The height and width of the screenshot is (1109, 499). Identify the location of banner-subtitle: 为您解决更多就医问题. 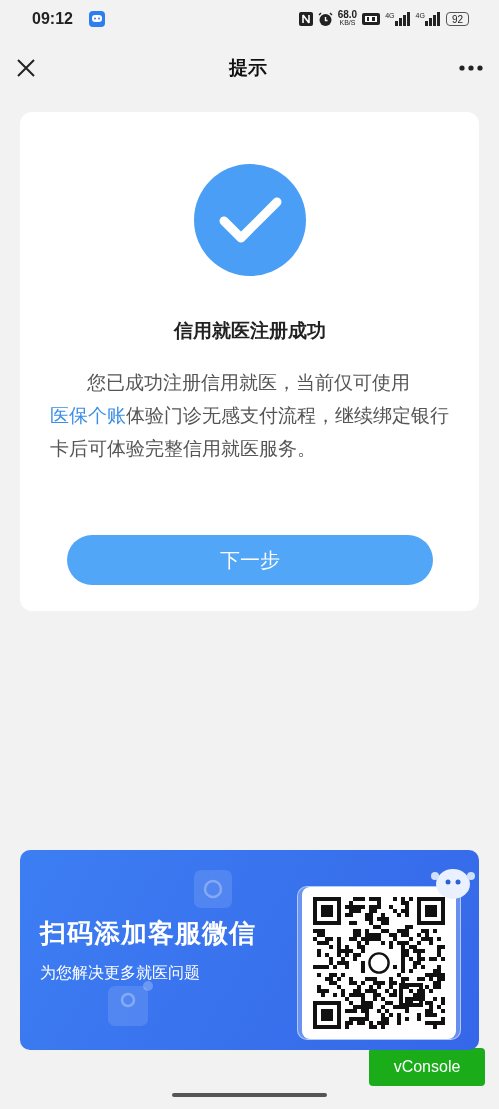
(120, 973).